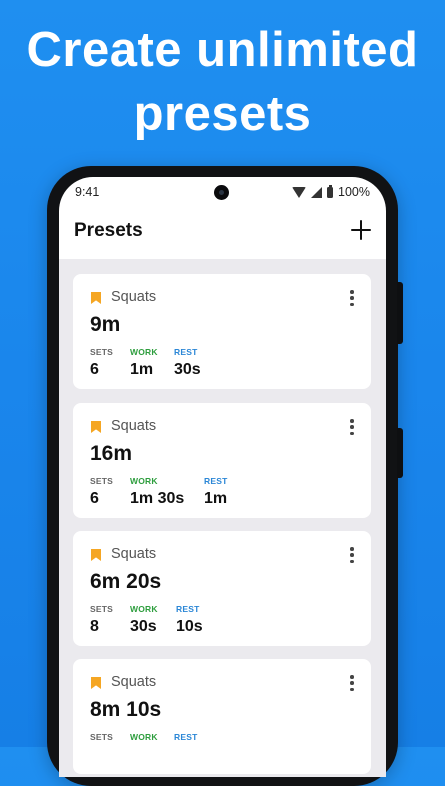 This screenshot has height=786, width=445. I want to click on battery-icon, so click(330, 191).